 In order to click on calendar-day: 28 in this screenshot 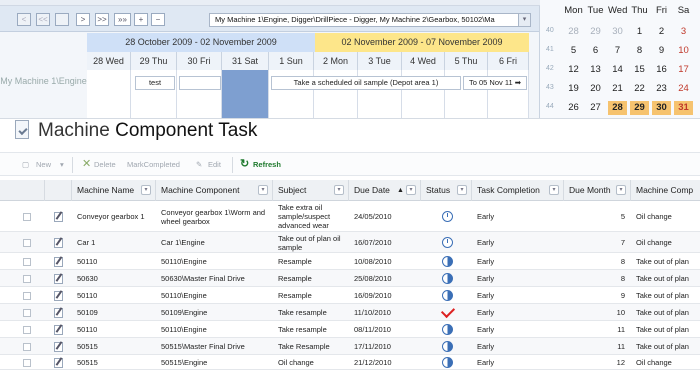, I will do `click(573, 32)`.